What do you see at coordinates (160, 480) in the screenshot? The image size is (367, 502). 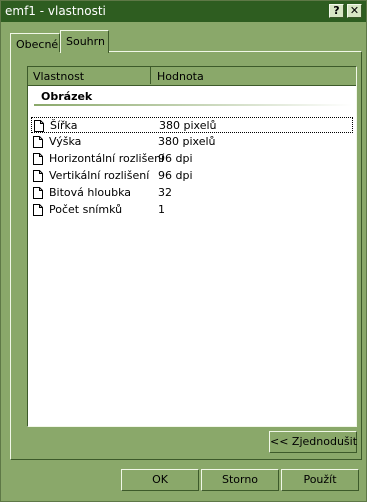 I see `ok-button: OK` at bounding box center [160, 480].